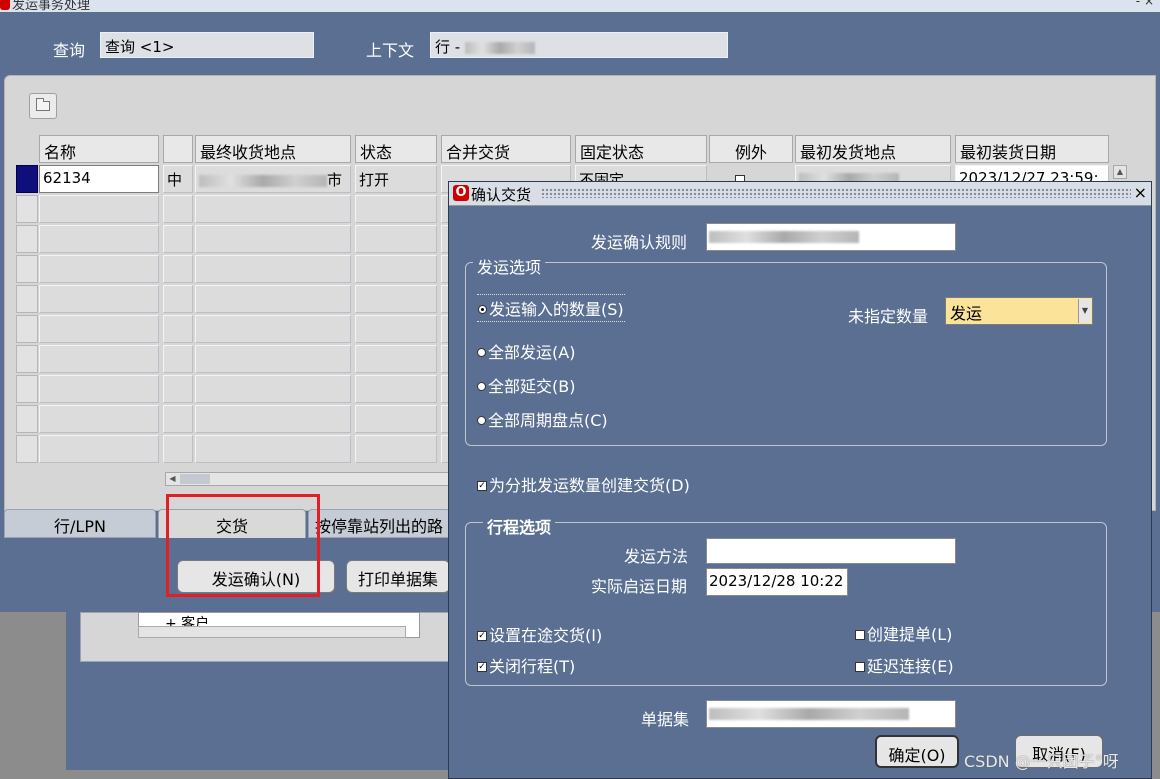 The image size is (1160, 779). Describe the element at coordinates (178, 179) in the screenshot. I see `grid-cell: 中` at that location.